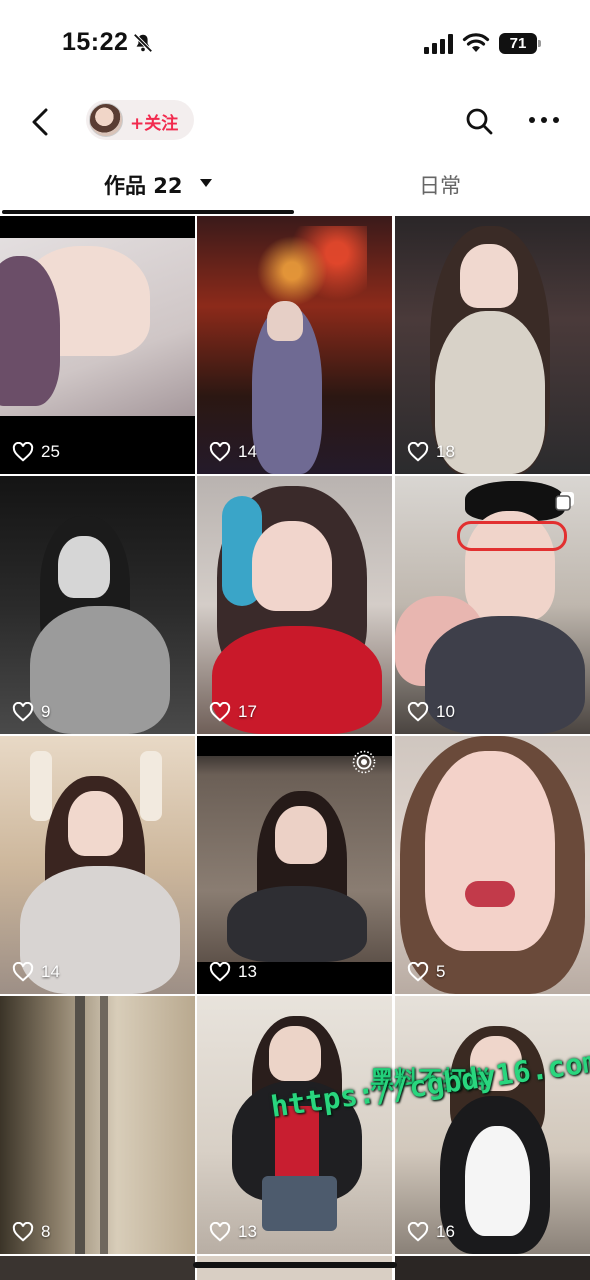 This screenshot has height=1280, width=590. What do you see at coordinates (364, 762) in the screenshot?
I see `live-photo-icon` at bounding box center [364, 762].